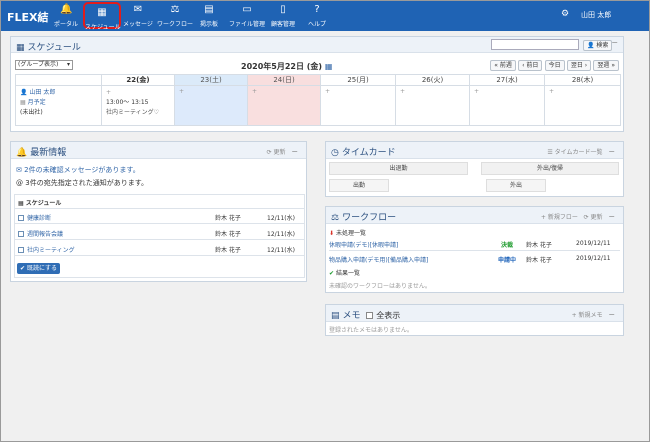  I want to click on nav-files: ▭ ファイル管理, so click(247, 16).